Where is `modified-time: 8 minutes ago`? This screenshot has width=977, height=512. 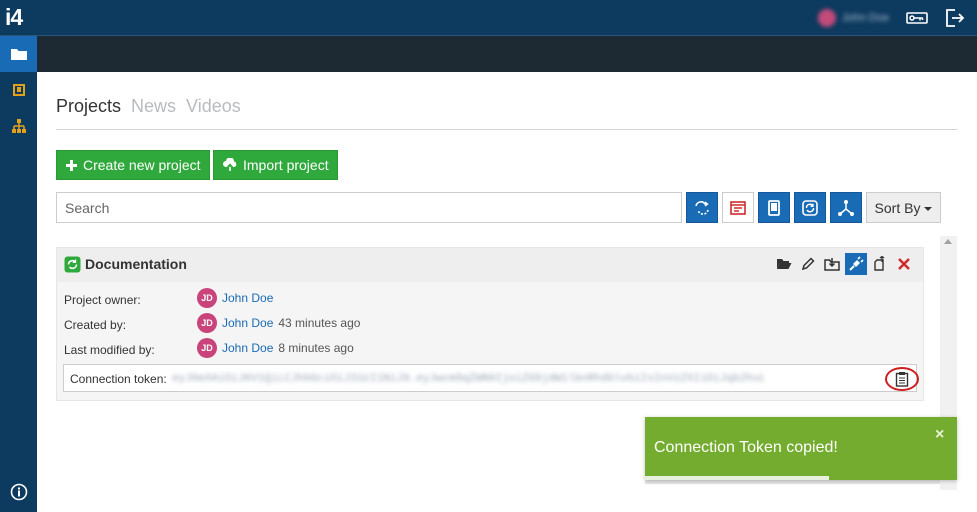
modified-time: 8 minutes ago is located at coordinates (316, 348).